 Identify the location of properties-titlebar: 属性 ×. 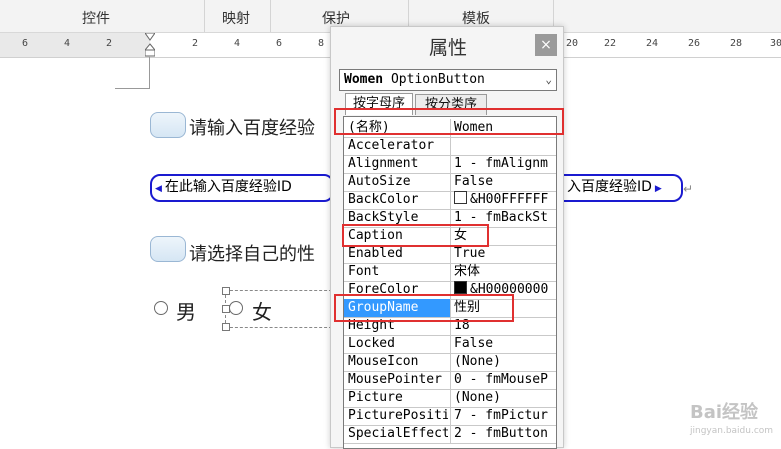
(447, 45).